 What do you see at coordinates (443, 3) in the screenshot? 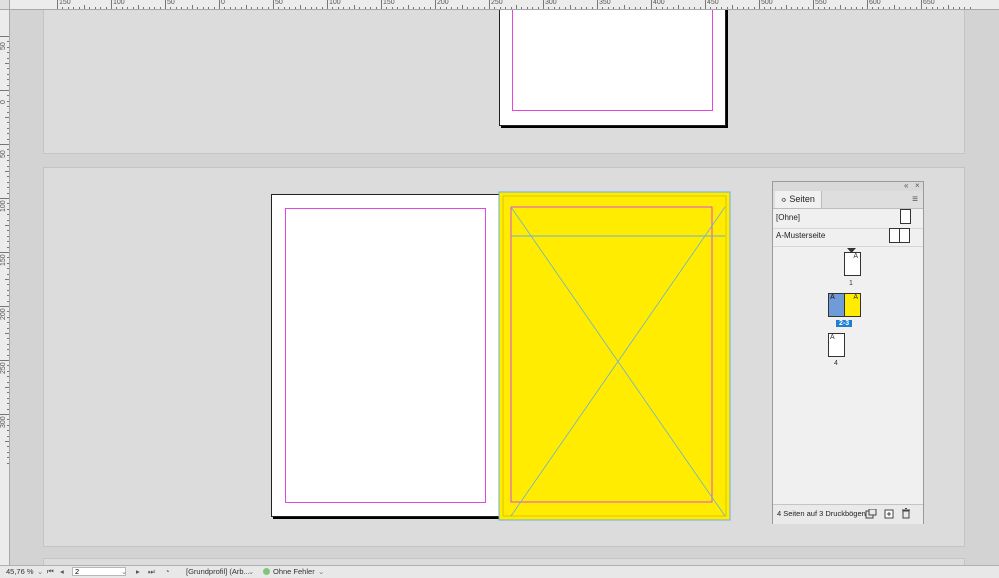
I see `ruler-label: 200` at bounding box center [443, 3].